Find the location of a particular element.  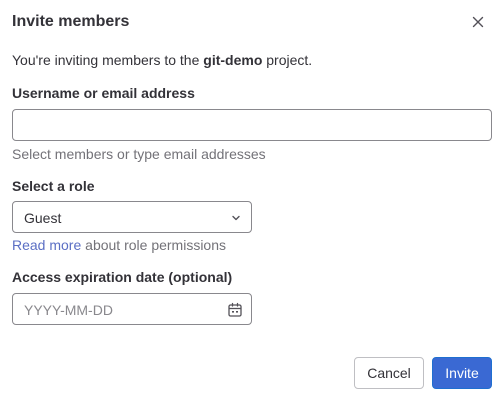

read-more-link: Read more is located at coordinates (46, 245).